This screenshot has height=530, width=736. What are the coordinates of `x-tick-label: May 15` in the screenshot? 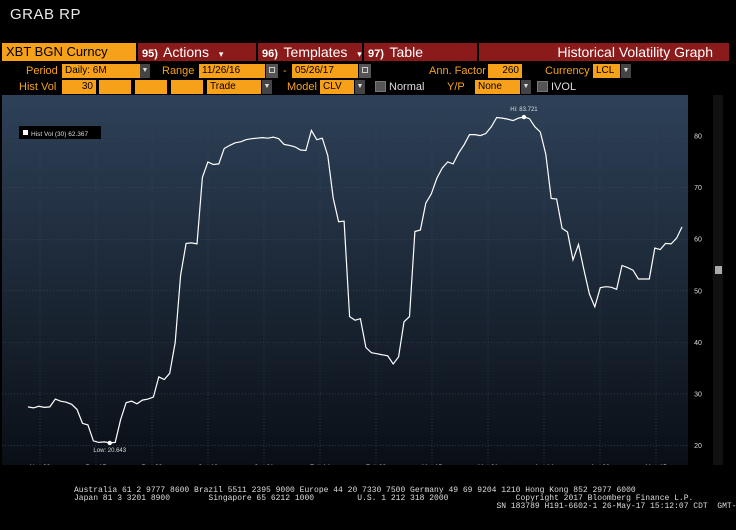 It's located at (656, 464).